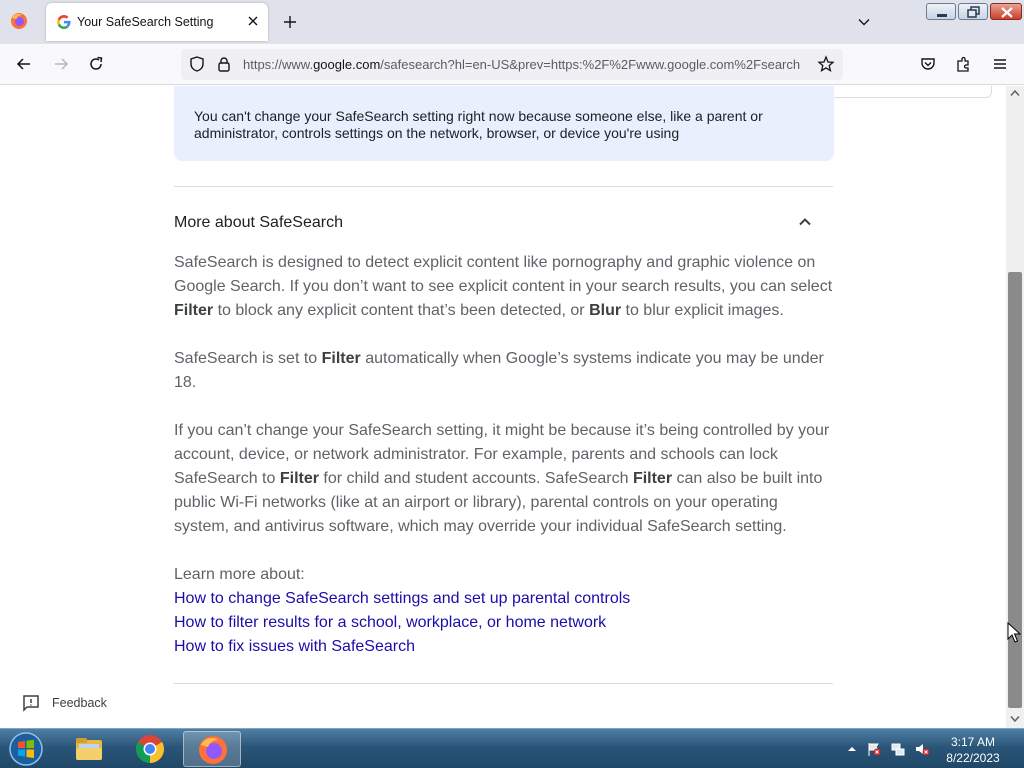 Image resolution: width=1024 pixels, height=768 pixels. I want to click on scroll-down-arrow-icon, so click(1015, 719).